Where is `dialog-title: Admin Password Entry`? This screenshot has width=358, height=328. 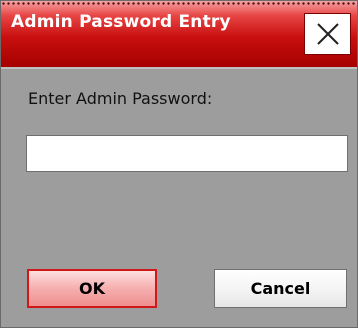
dialog-title: Admin Password Entry is located at coordinates (121, 22).